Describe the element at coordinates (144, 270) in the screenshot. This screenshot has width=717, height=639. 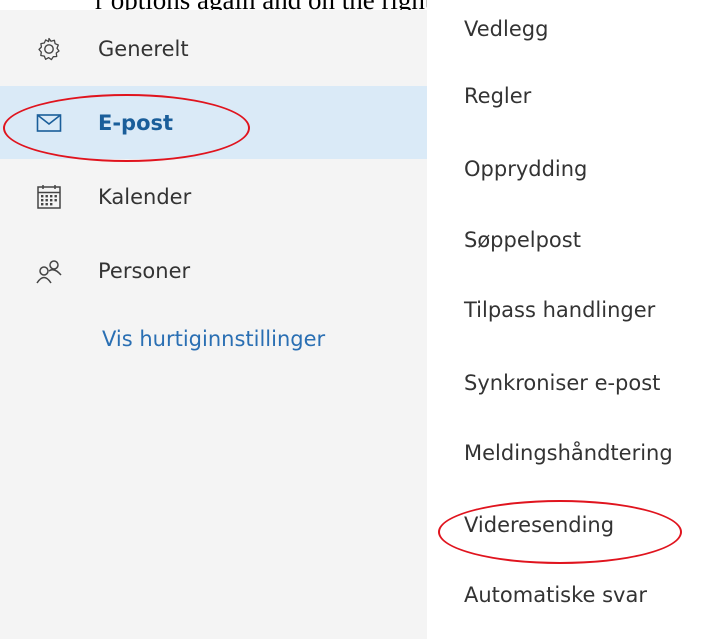
I see `nav-item-label: Personer` at that location.